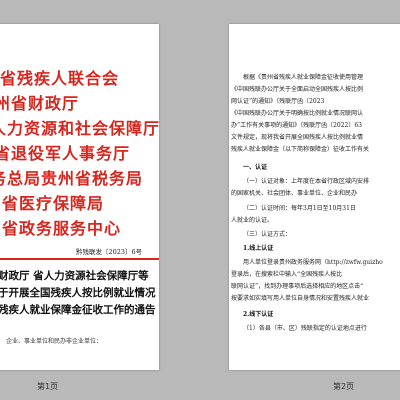  Describe the element at coordinates (60, 78) in the screenshot. I see `issuer-line: 省残疾人联合会` at that location.